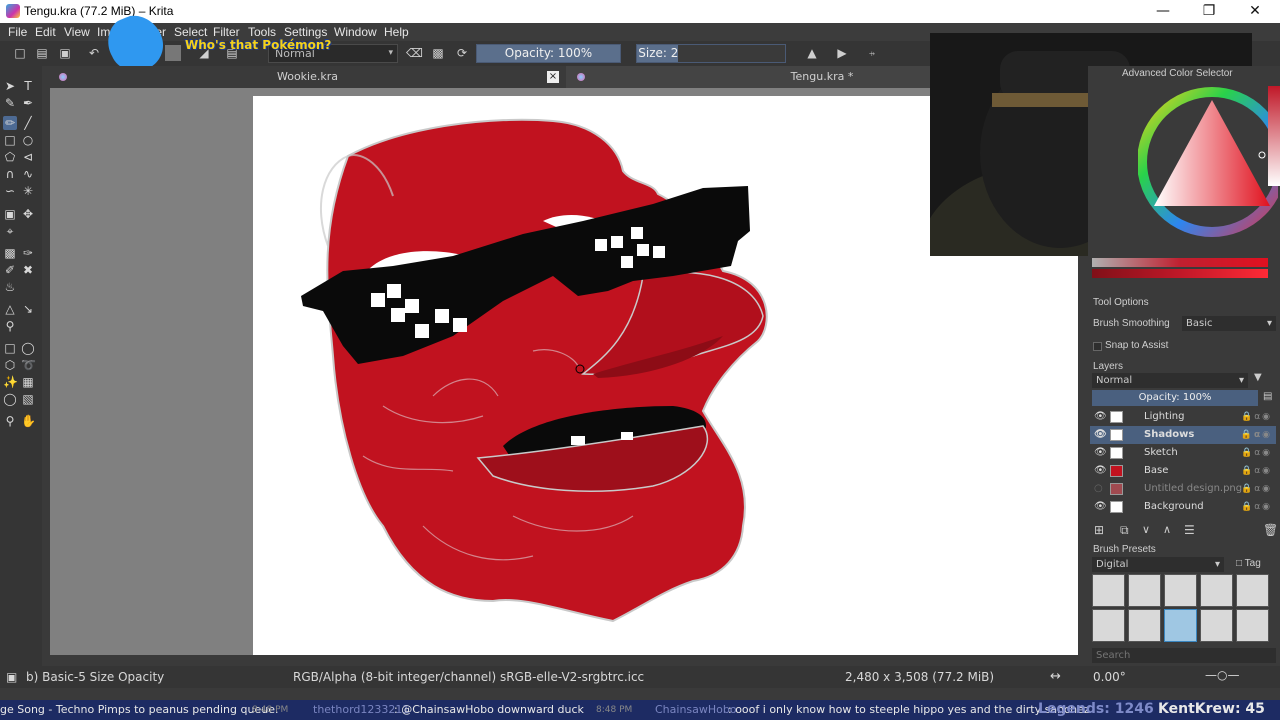 This screenshot has width=1280, height=720. What do you see at coordinates (1146, 529) in the screenshot?
I see `move-layer-down-icon: ∨` at bounding box center [1146, 529].